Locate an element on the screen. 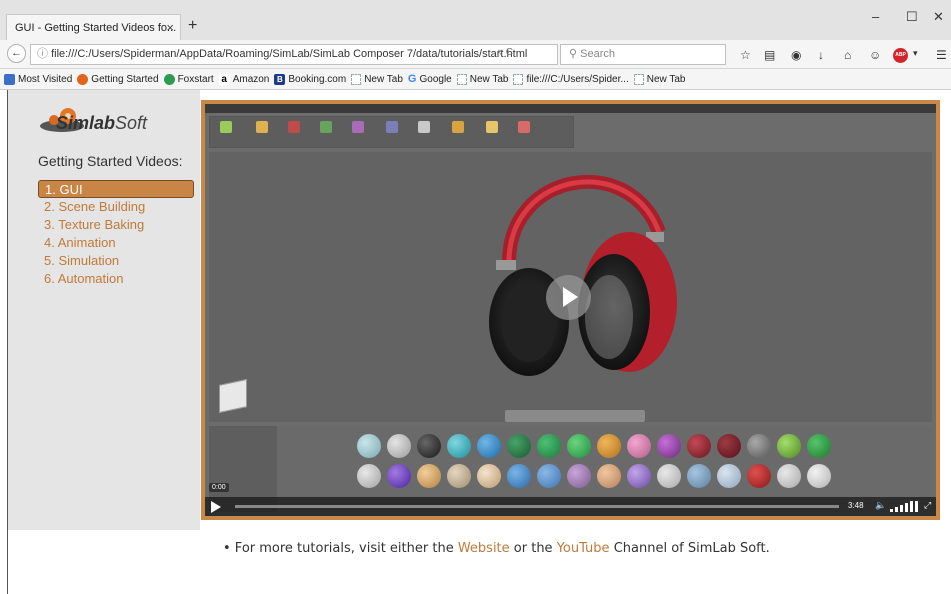  tab-active: GUI - Getting Started Videos fo... × is located at coordinates (93, 27).